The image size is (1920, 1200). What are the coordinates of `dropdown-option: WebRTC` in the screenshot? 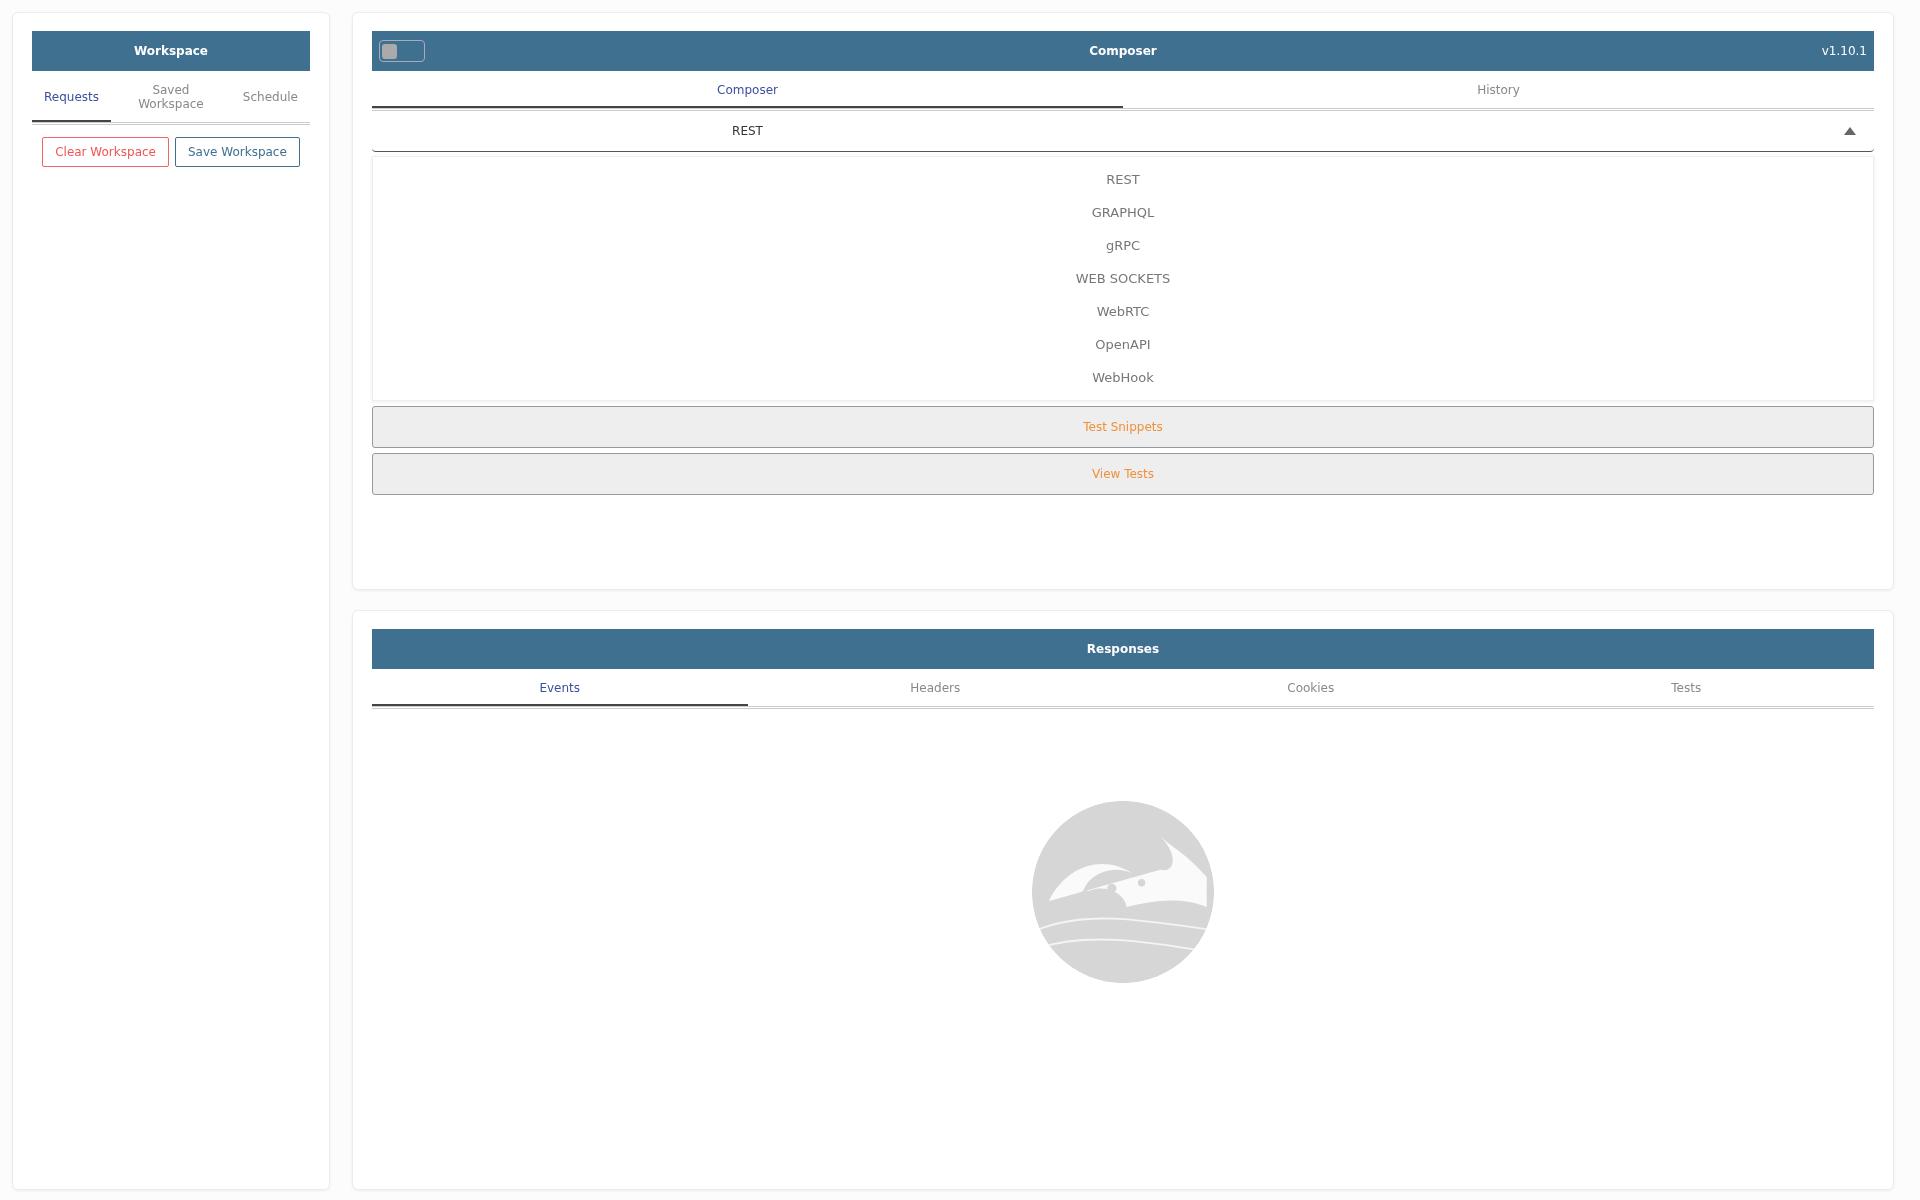 It's located at (1123, 311).